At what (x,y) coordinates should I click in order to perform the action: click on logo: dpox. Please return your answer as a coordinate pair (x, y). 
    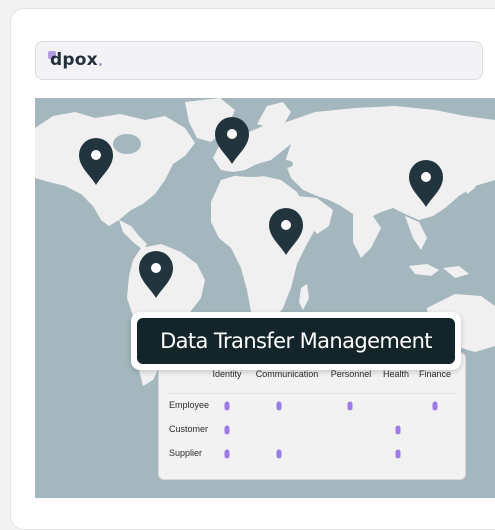
    Looking at the image, I should click on (75, 60).